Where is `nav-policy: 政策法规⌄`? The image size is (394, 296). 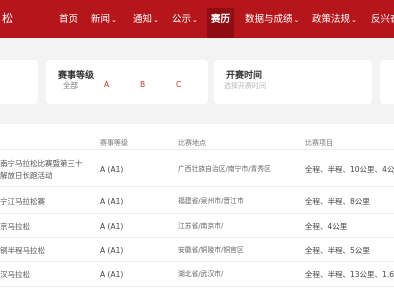
nav-policy: 政策法规⌄ is located at coordinates (334, 20).